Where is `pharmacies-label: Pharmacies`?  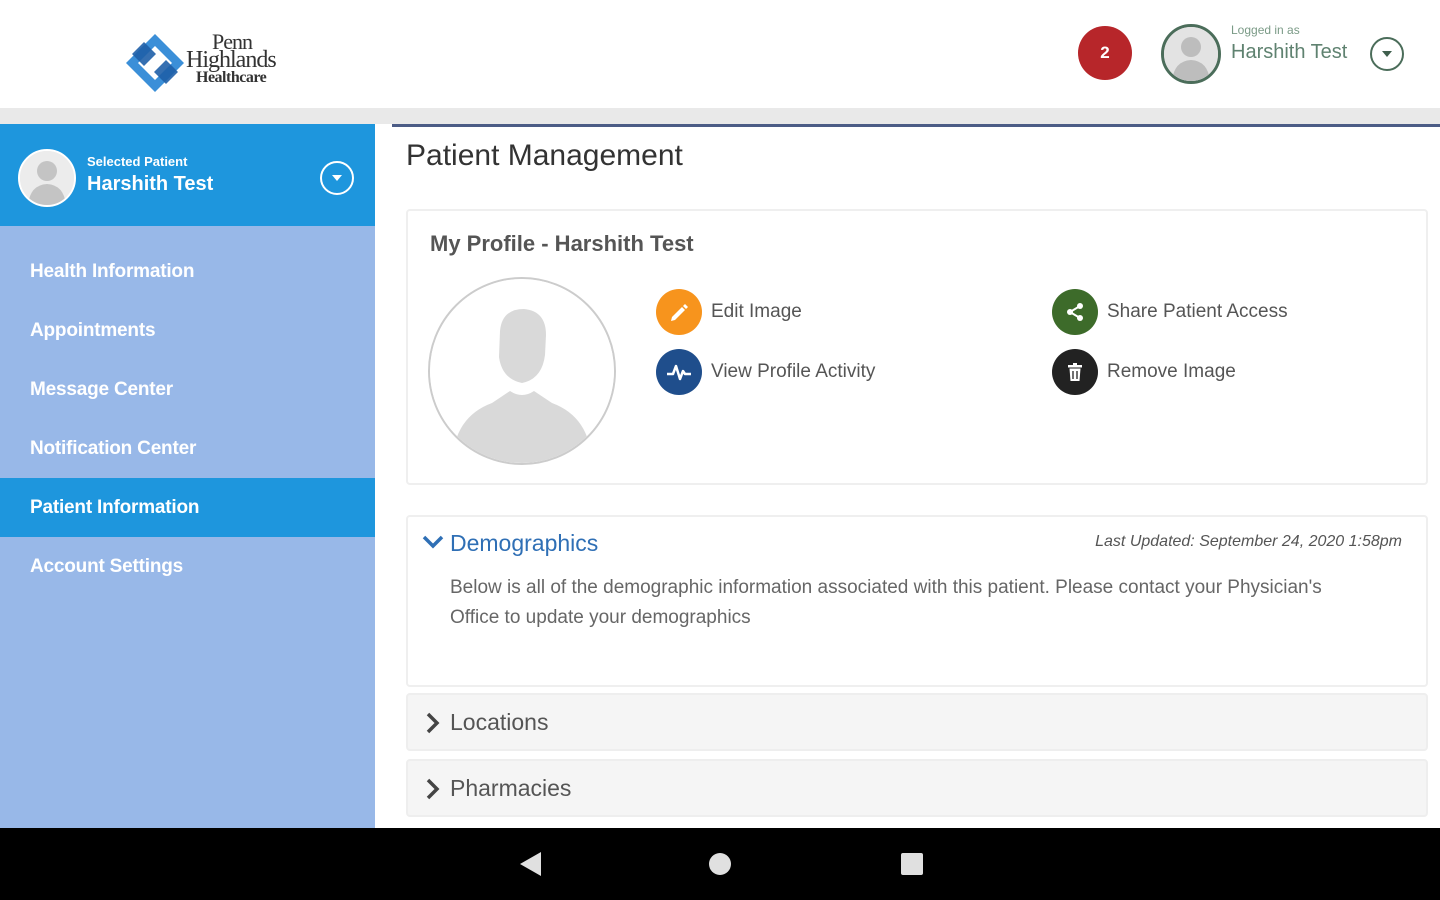
pharmacies-label: Pharmacies is located at coordinates (511, 788).